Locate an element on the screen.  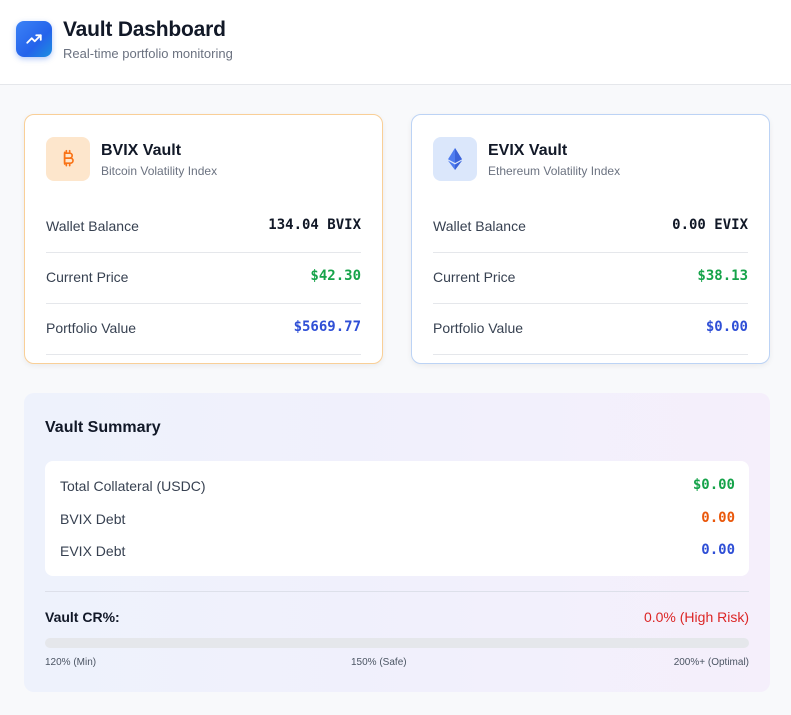
row-label: BVIX Debt is located at coordinates (93, 519).